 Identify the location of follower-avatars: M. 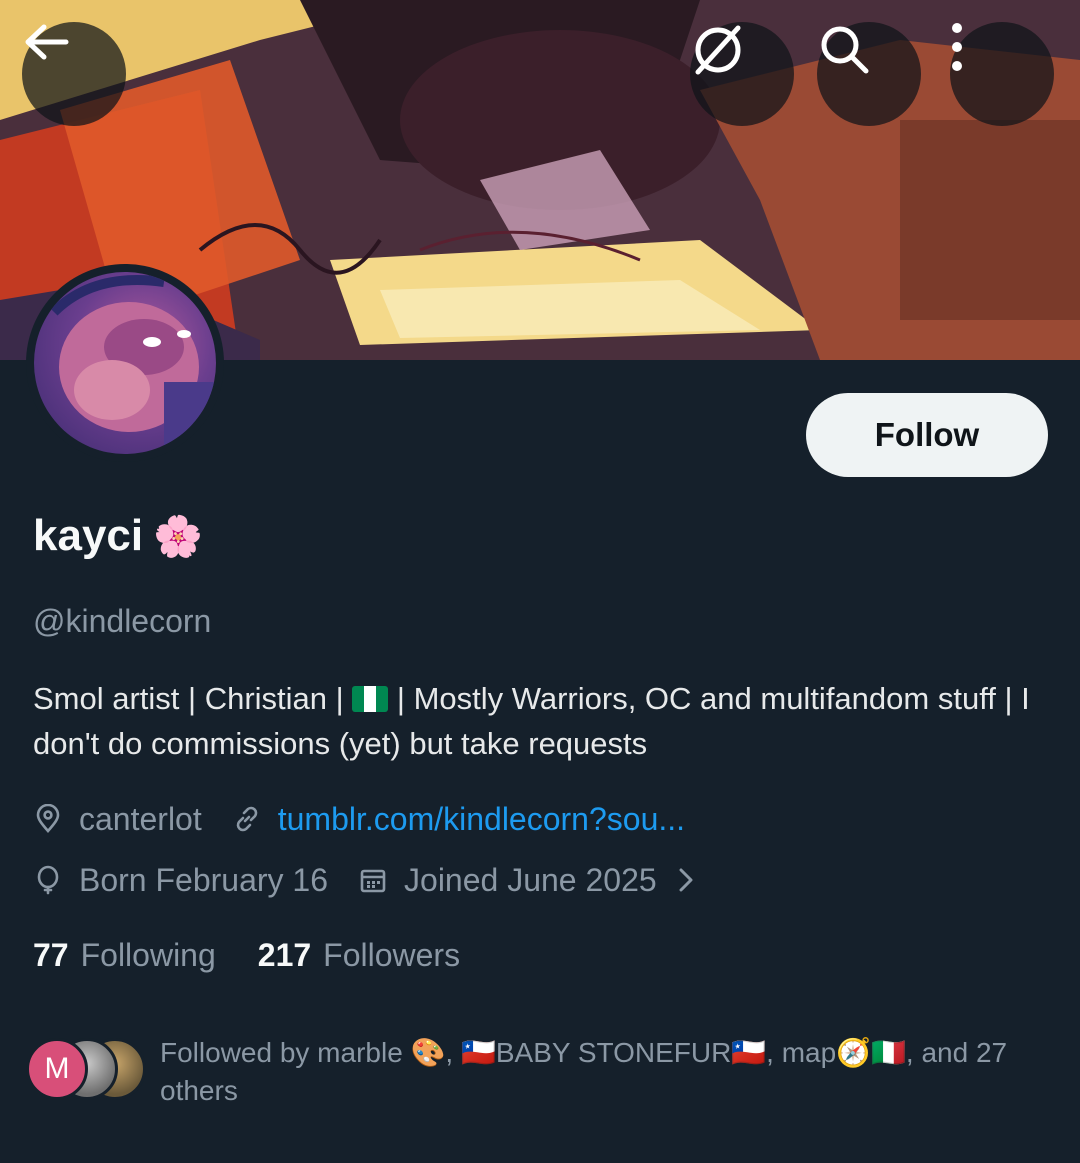
(89, 1069).